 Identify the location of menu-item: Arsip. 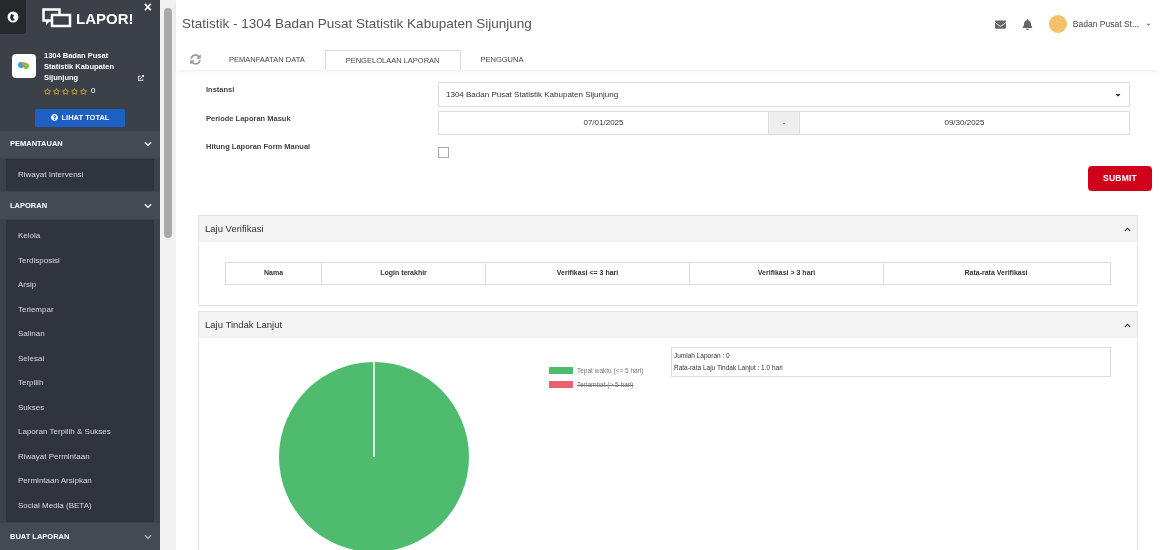
(80, 285).